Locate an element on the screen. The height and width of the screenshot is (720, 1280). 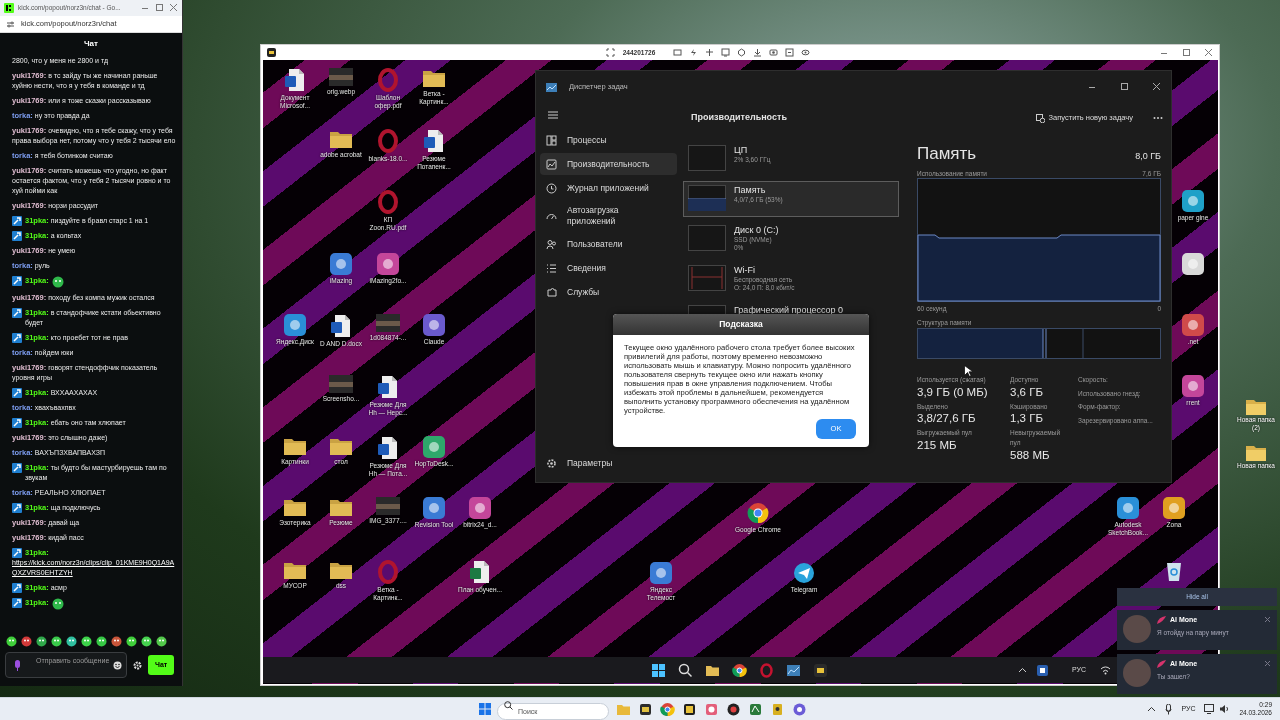
plus-icon is located at coordinates (710, 52).